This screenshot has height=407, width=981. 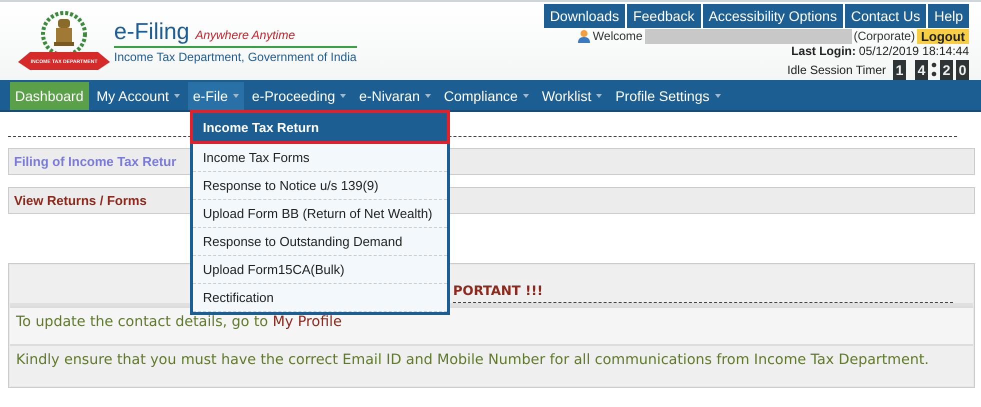 What do you see at coordinates (948, 16) in the screenshot?
I see `top-link: Help` at bounding box center [948, 16].